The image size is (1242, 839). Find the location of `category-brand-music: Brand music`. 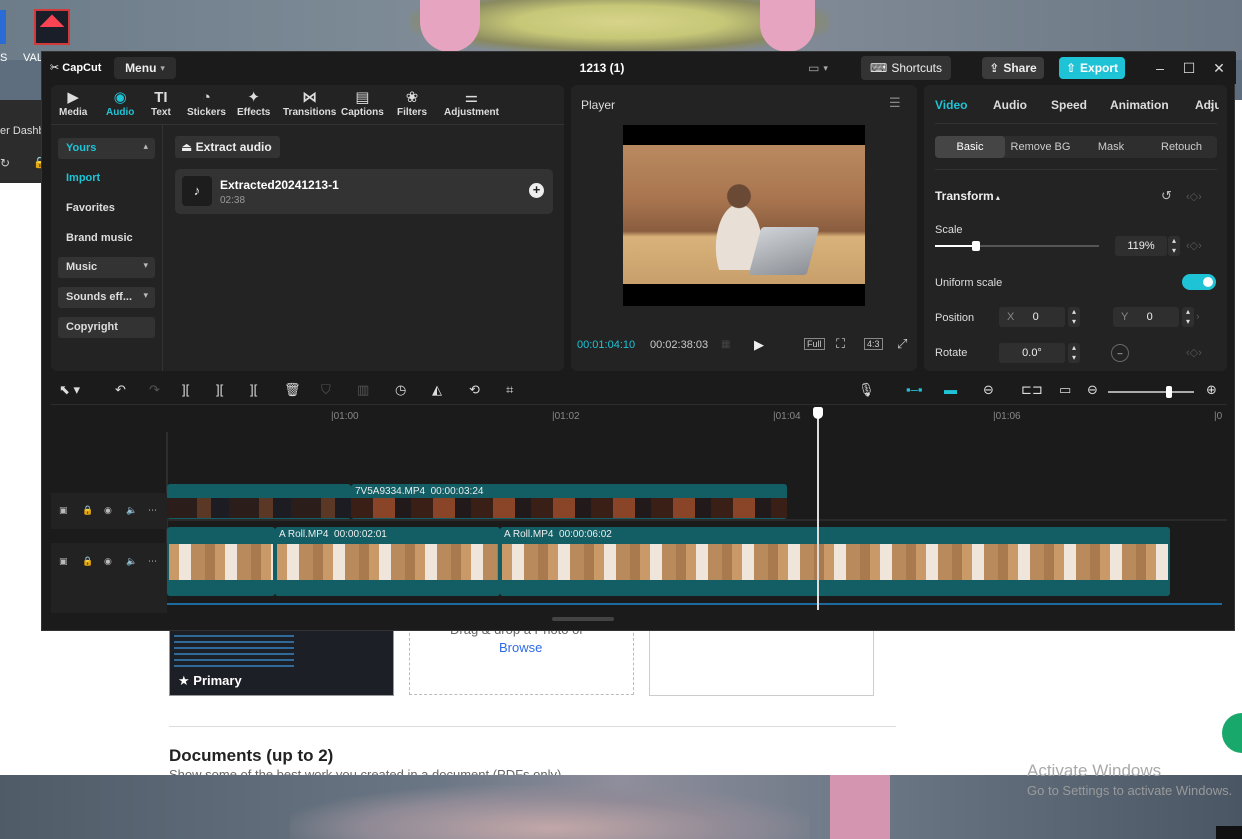

category-brand-music: Brand music is located at coordinates (106, 238).